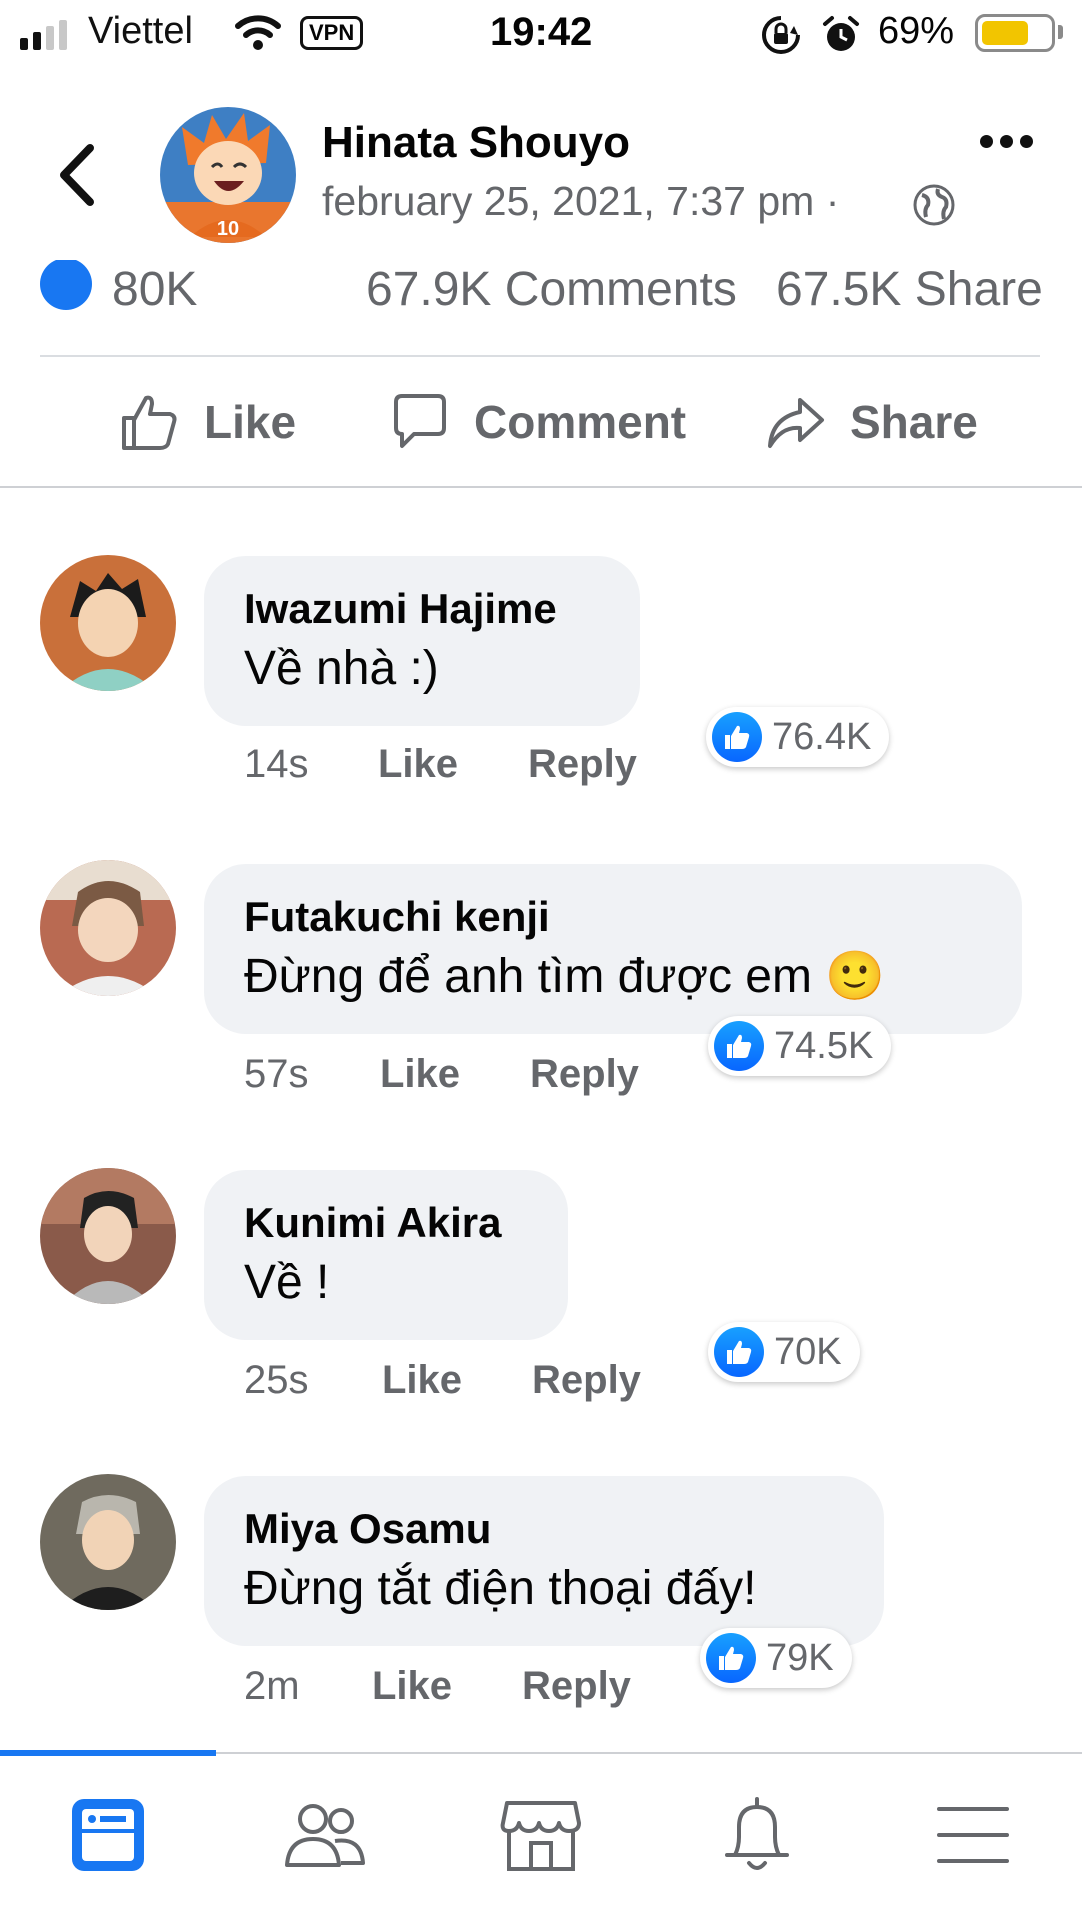 The image size is (1082, 1922). I want to click on wifi-icon, so click(258, 34).